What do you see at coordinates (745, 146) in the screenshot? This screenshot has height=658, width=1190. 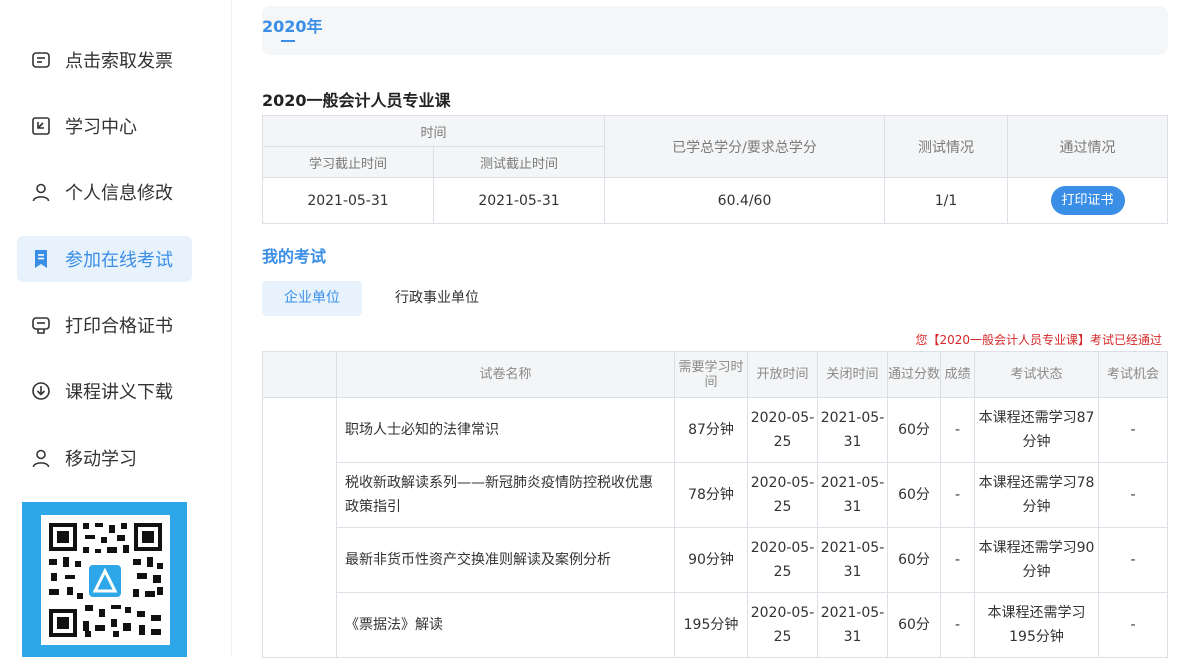 I see `header-credits: 已学总学分/要求总学分` at bounding box center [745, 146].